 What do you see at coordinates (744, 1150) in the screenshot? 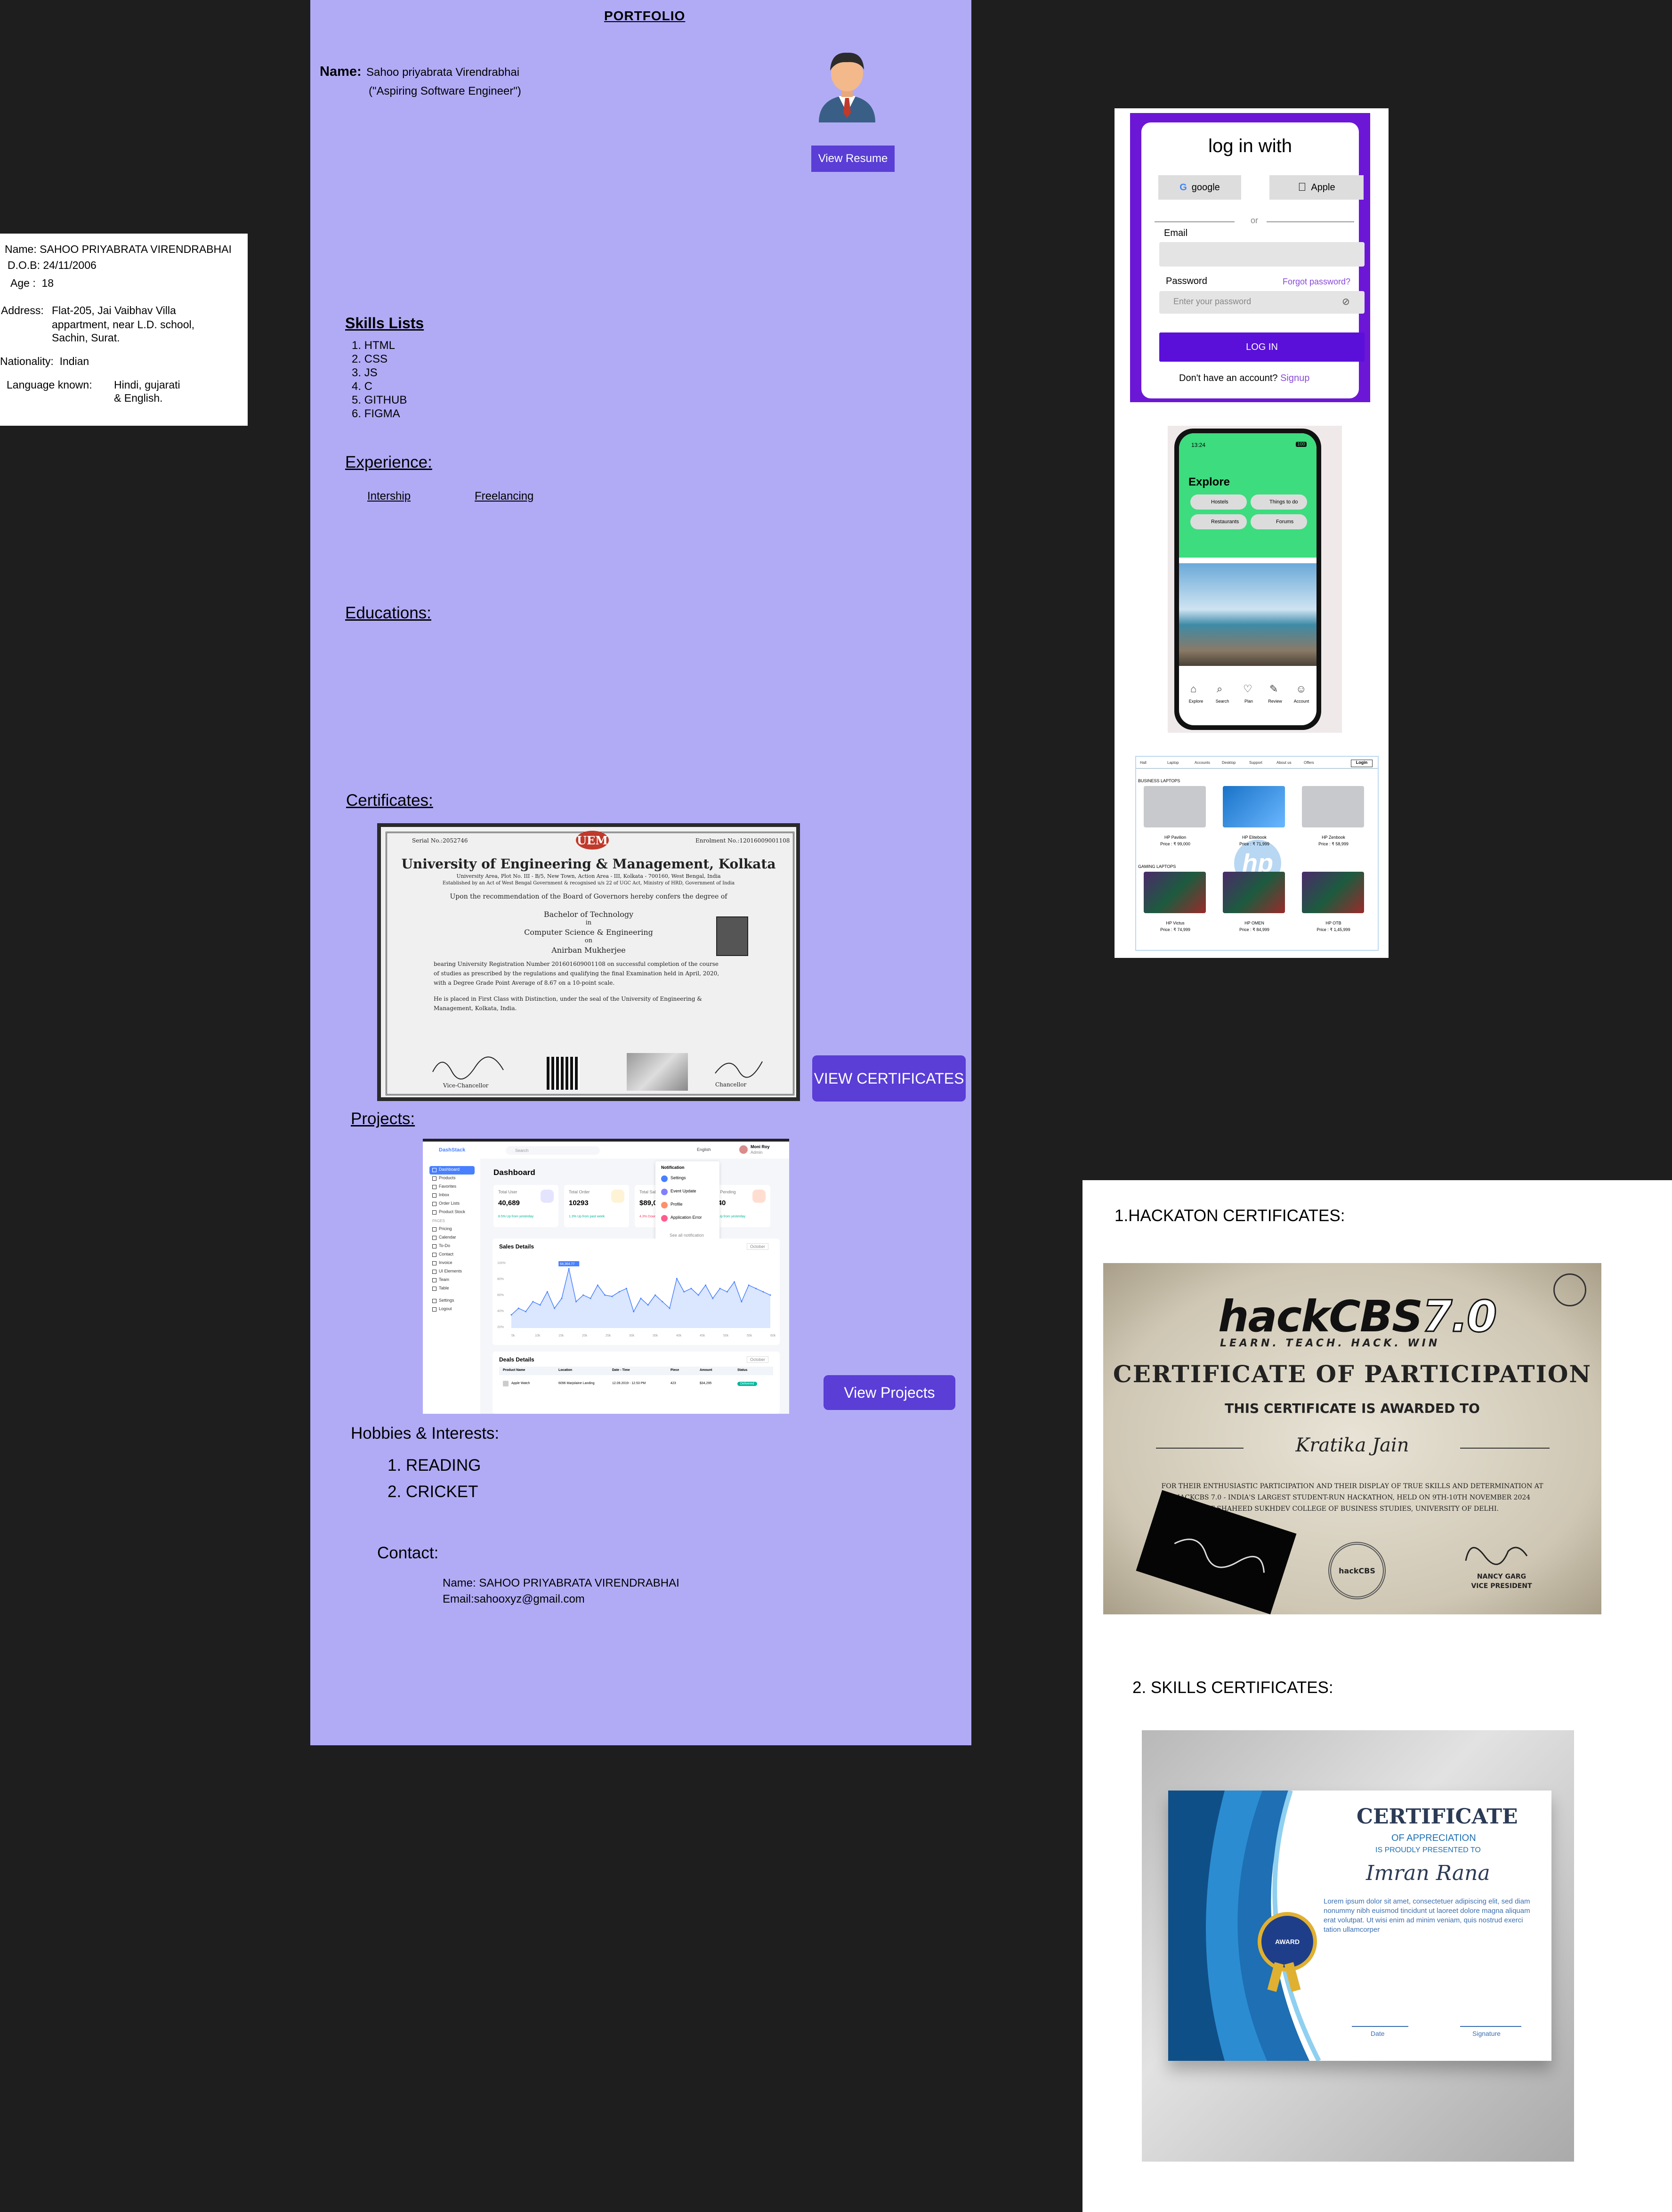
I see `dashboard-user-avatar` at bounding box center [744, 1150].